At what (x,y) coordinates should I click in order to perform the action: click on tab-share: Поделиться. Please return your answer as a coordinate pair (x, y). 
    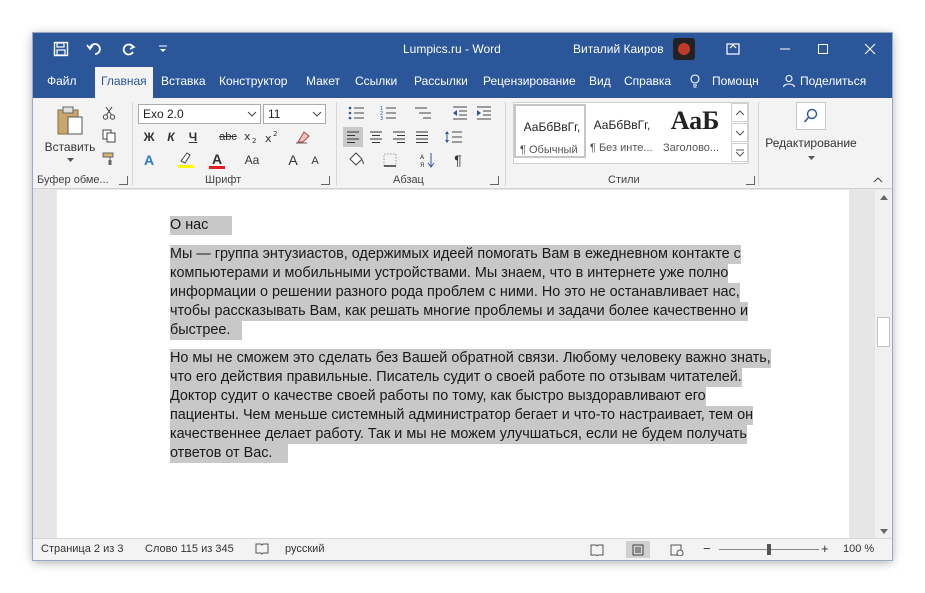
    Looking at the image, I should click on (833, 81).